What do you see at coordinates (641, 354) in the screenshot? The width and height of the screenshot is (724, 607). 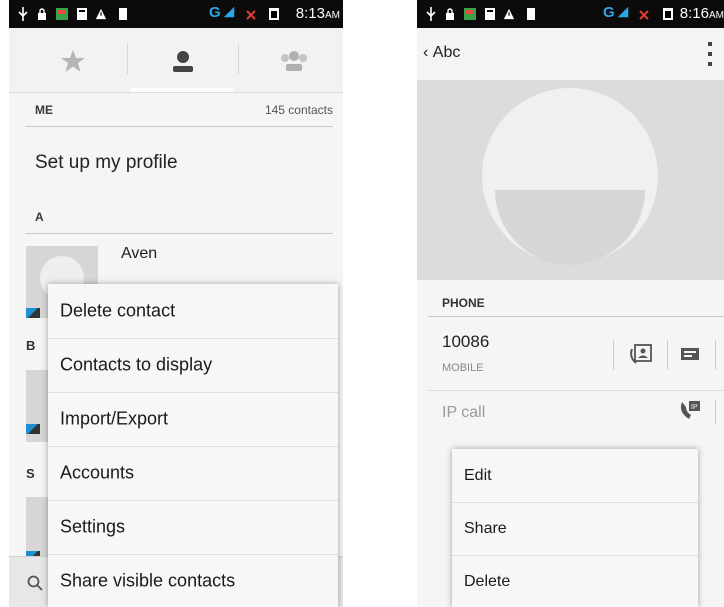 I see `contact-card-call-icon` at bounding box center [641, 354].